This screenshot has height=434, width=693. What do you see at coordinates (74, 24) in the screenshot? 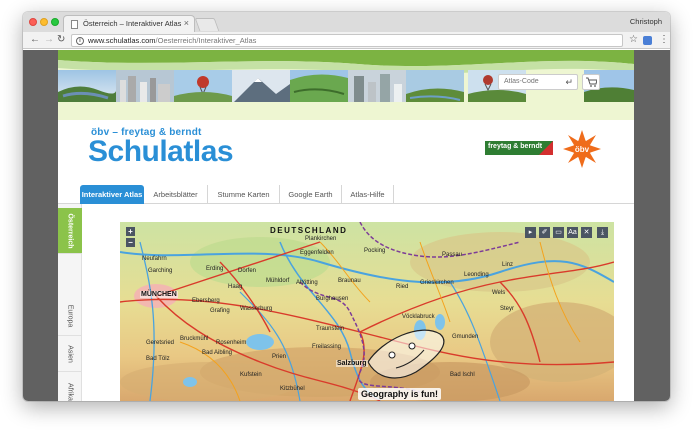
I see `page-icon` at bounding box center [74, 24].